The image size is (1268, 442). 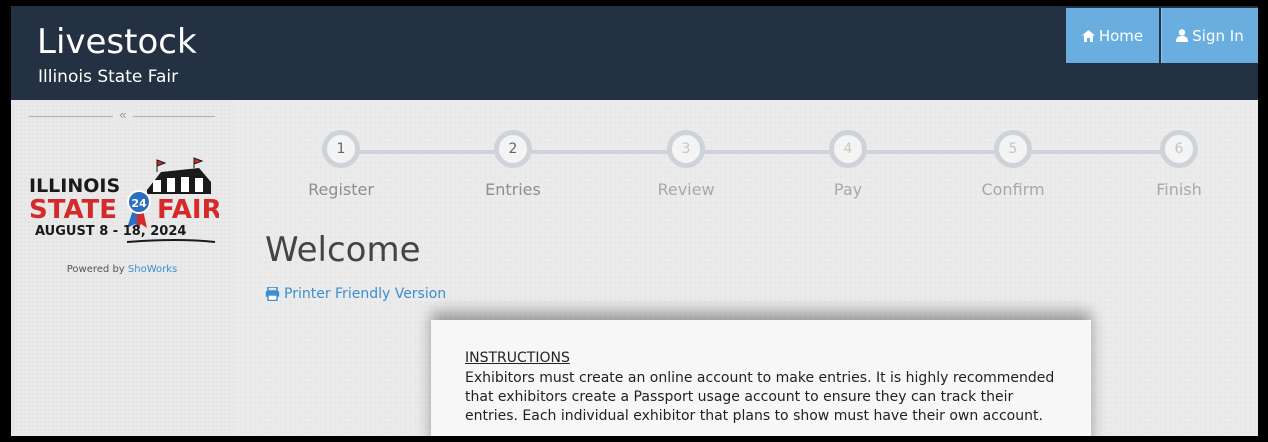 What do you see at coordinates (341, 189) in the screenshot?
I see `step-1-label: Register` at bounding box center [341, 189].